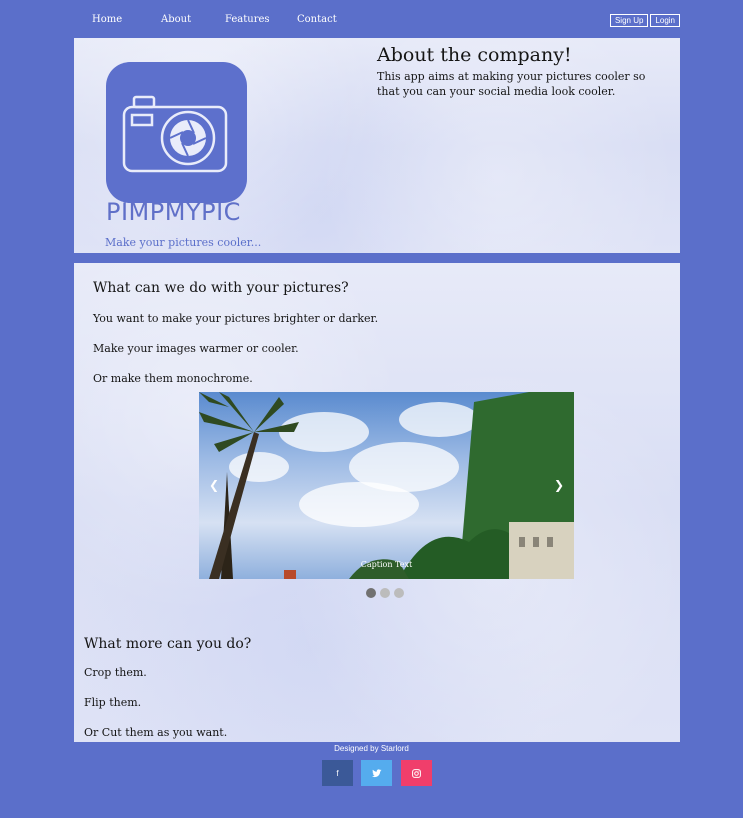  What do you see at coordinates (196, 348) in the screenshot?
I see `feature-line: Make your images warmer or cooler.` at bounding box center [196, 348].